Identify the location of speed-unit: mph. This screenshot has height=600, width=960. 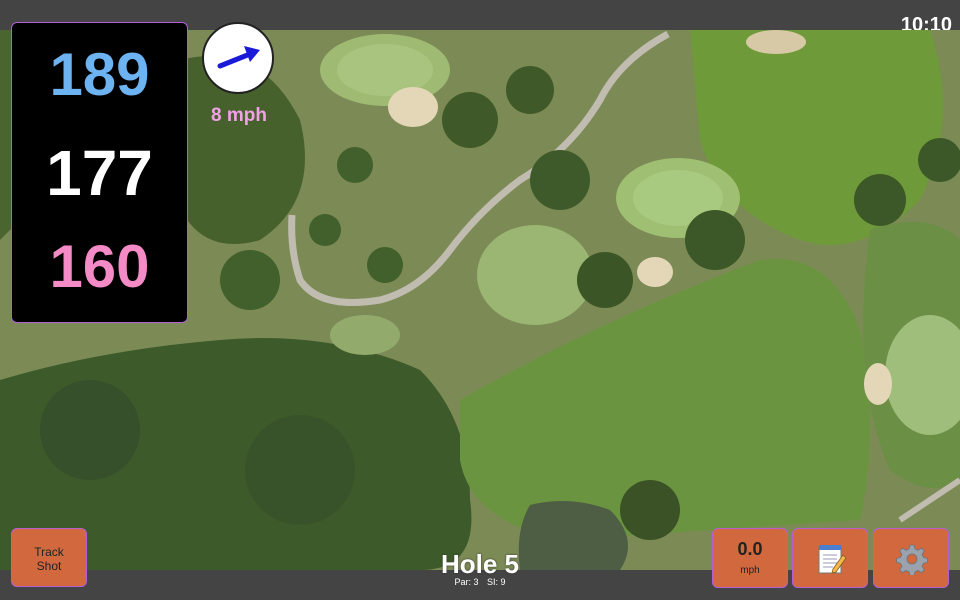
(750, 570).